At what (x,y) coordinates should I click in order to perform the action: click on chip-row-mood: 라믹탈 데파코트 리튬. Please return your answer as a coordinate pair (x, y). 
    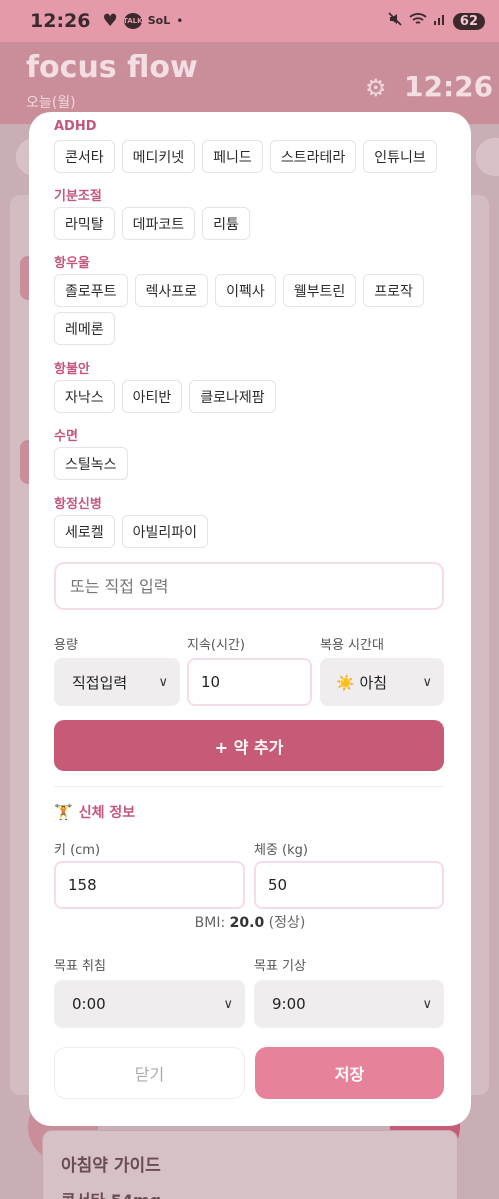
    Looking at the image, I should click on (152, 223).